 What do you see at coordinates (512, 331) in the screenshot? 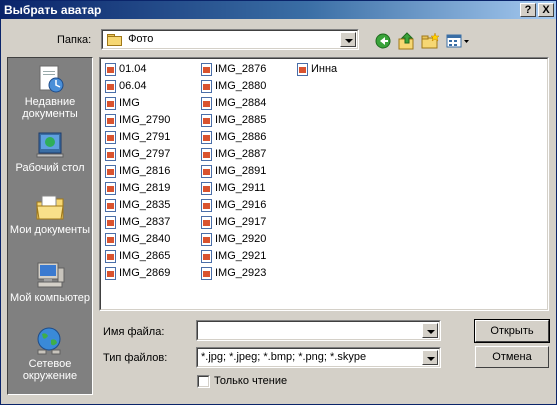
I see `open-button: Открыть` at bounding box center [512, 331].